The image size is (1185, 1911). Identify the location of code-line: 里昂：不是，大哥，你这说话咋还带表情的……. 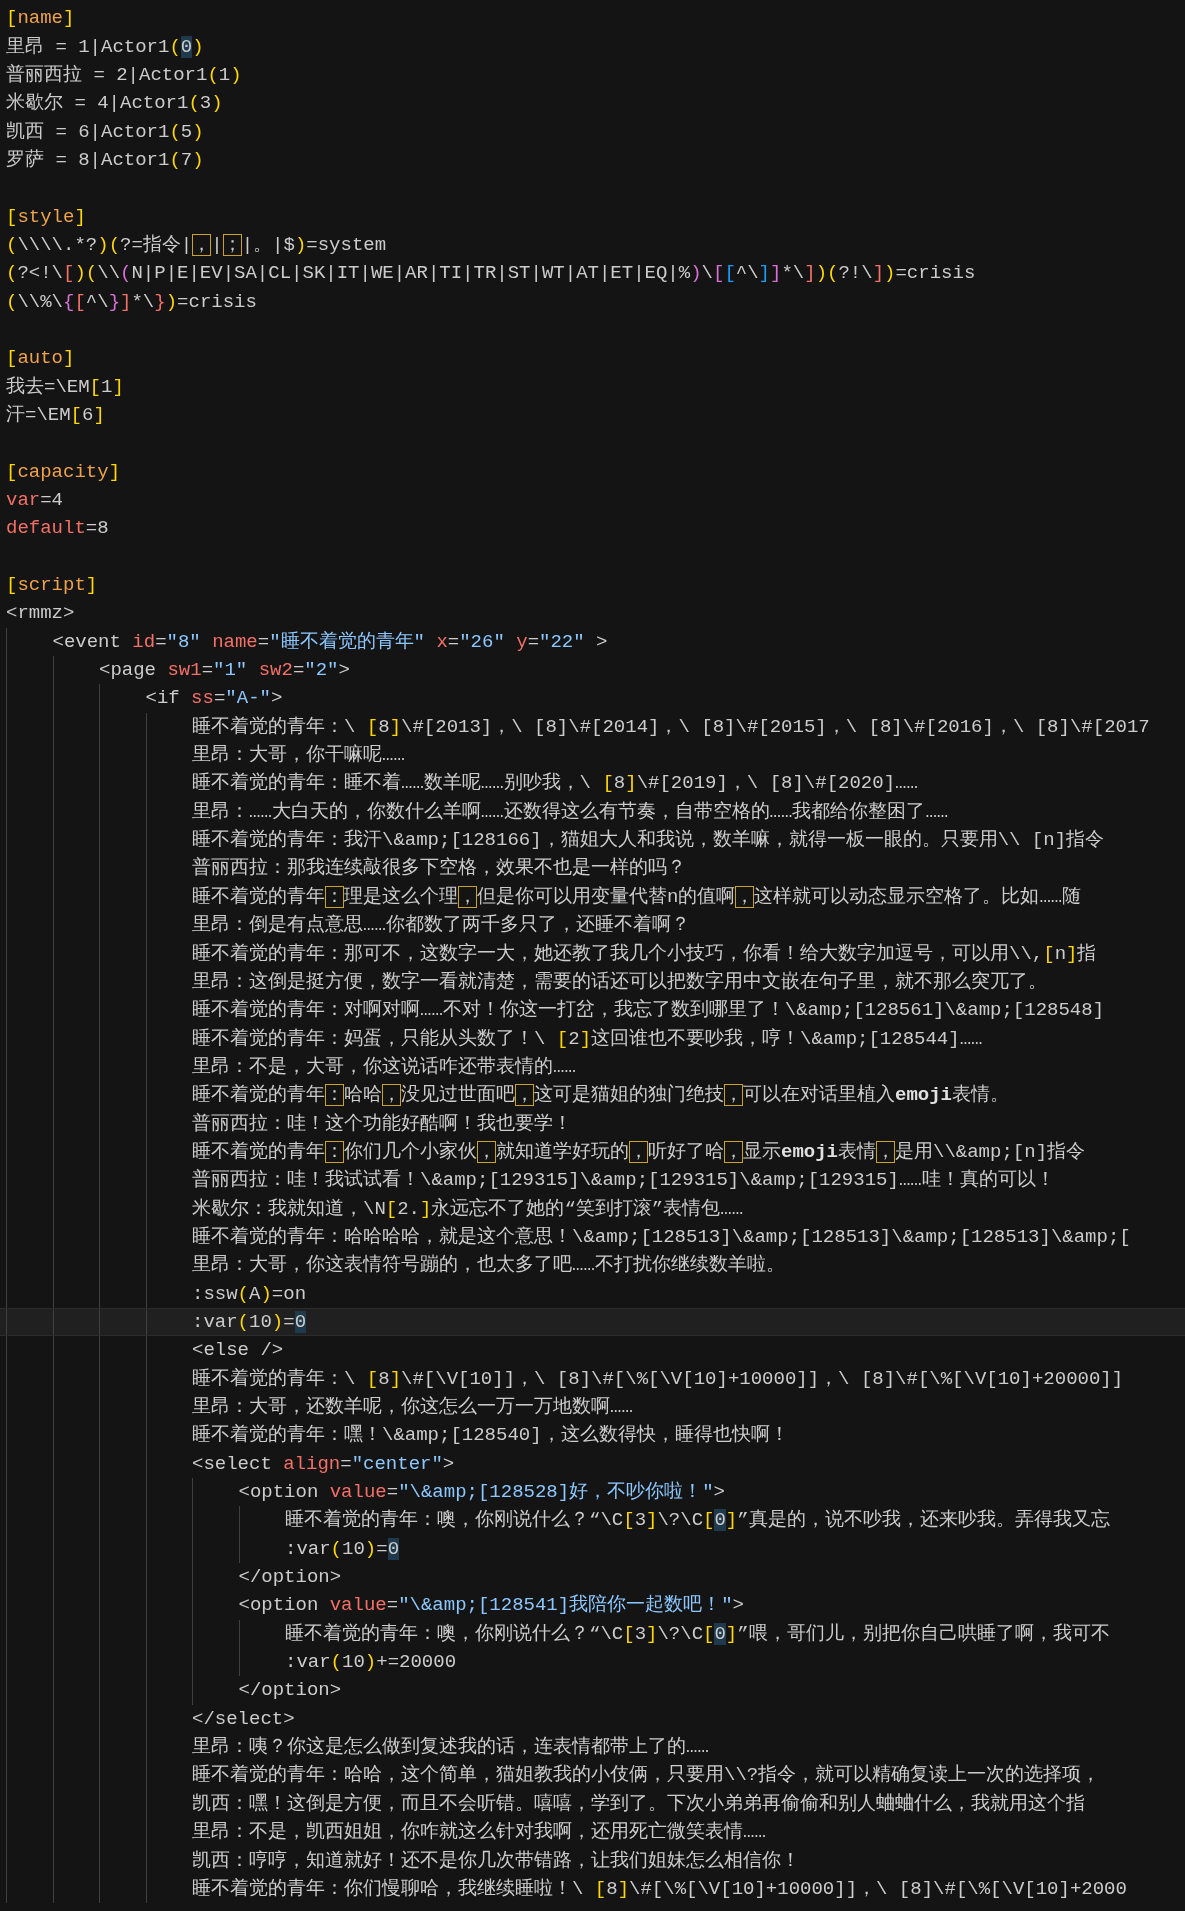
(384, 1067).